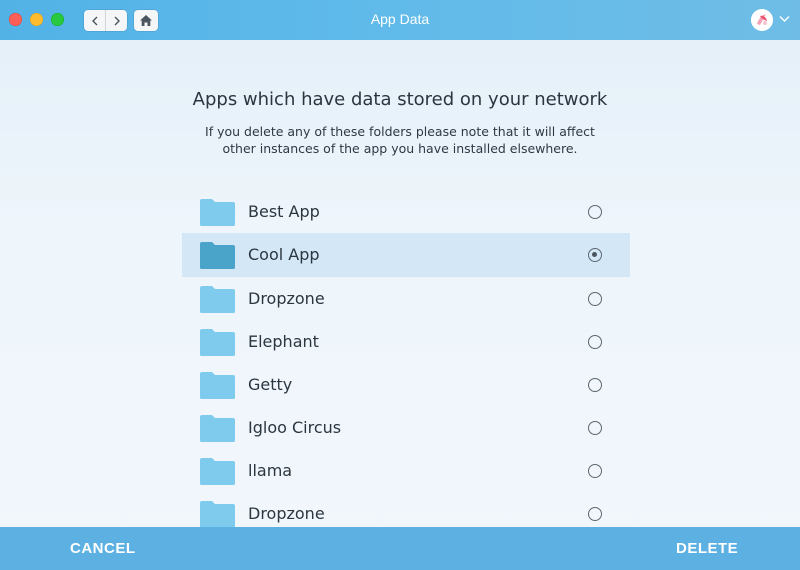  I want to click on list-item: Igloo Circus, so click(406, 427).